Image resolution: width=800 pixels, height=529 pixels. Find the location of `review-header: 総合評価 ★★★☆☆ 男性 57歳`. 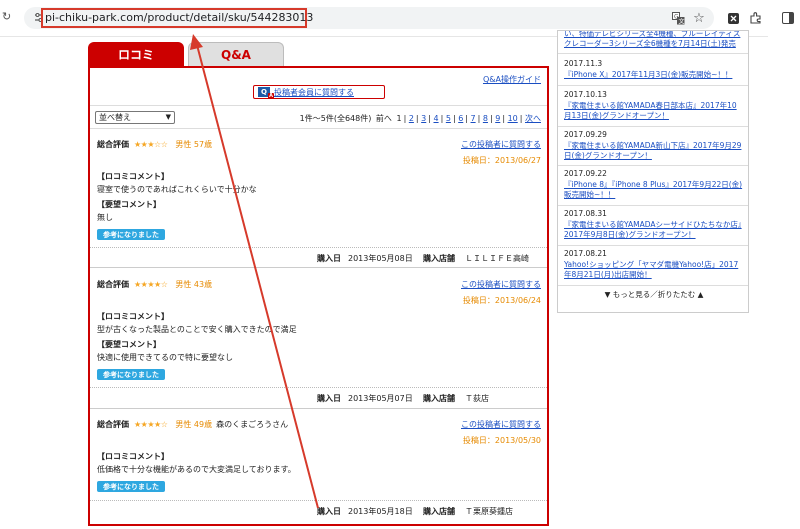

review-header: 総合評価 ★★★☆☆ 男性 57歳 is located at coordinates (154, 144).